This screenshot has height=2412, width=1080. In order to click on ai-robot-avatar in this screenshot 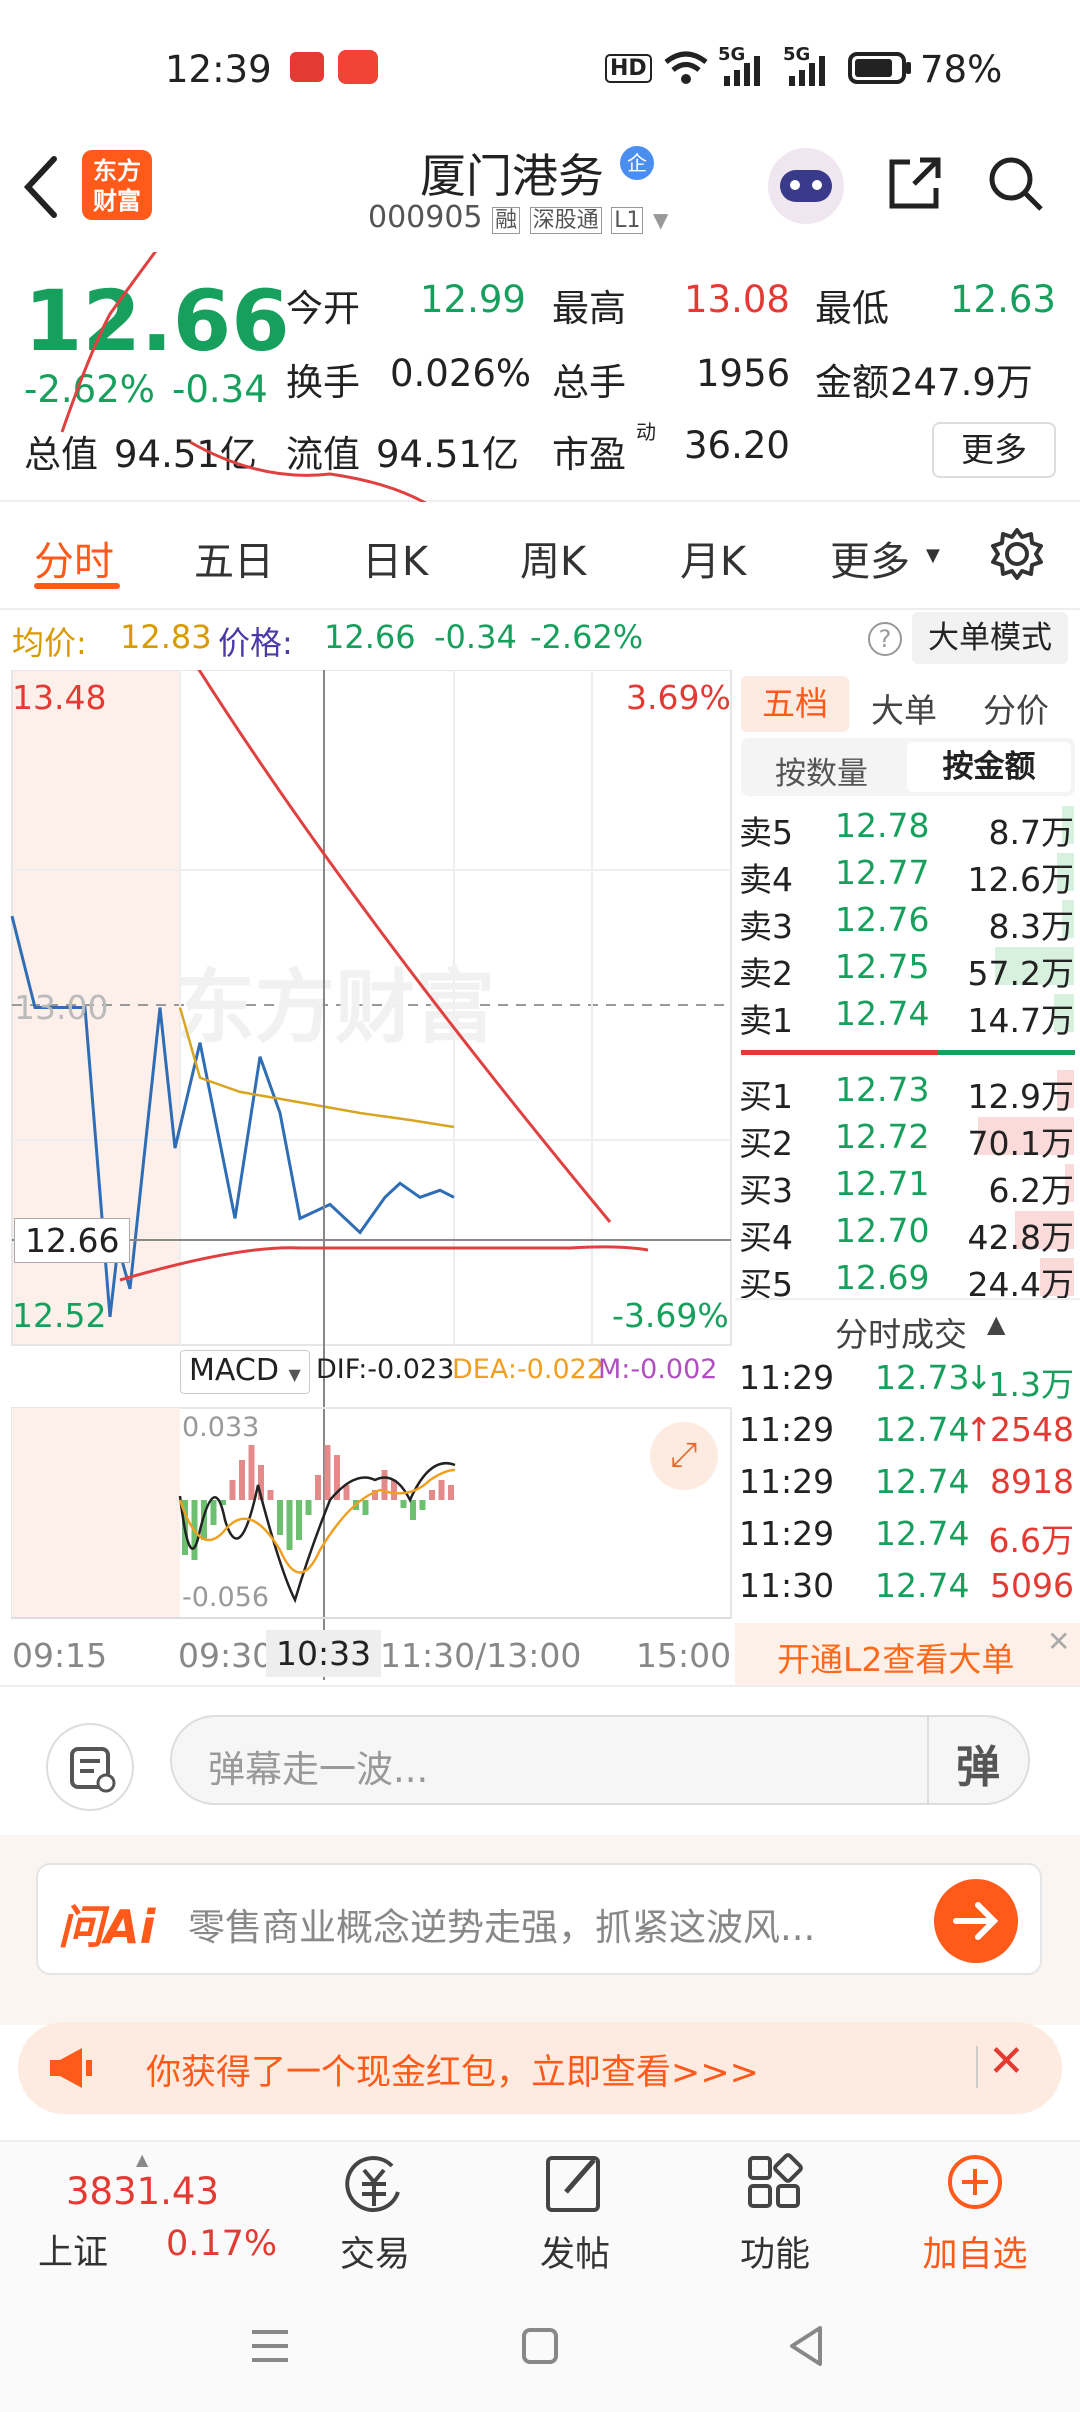, I will do `click(806, 186)`.